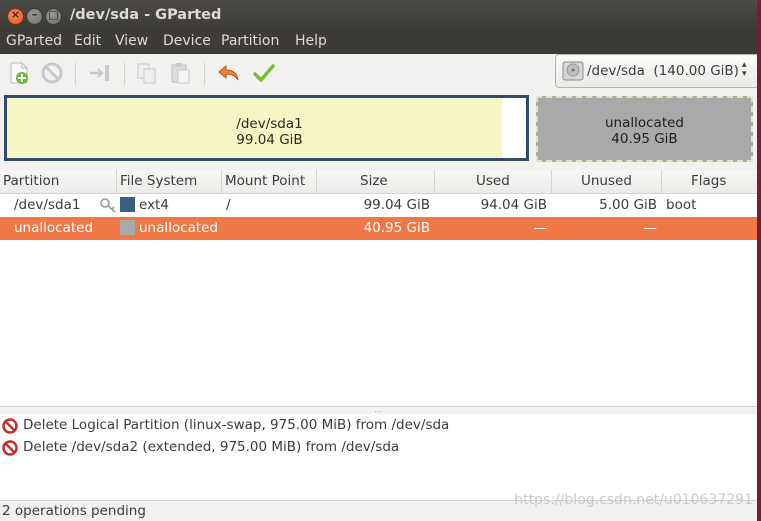 This screenshot has width=761, height=521. Describe the element at coordinates (146, 15) in the screenshot. I see `window-title: /dev/sda - GParted` at that location.